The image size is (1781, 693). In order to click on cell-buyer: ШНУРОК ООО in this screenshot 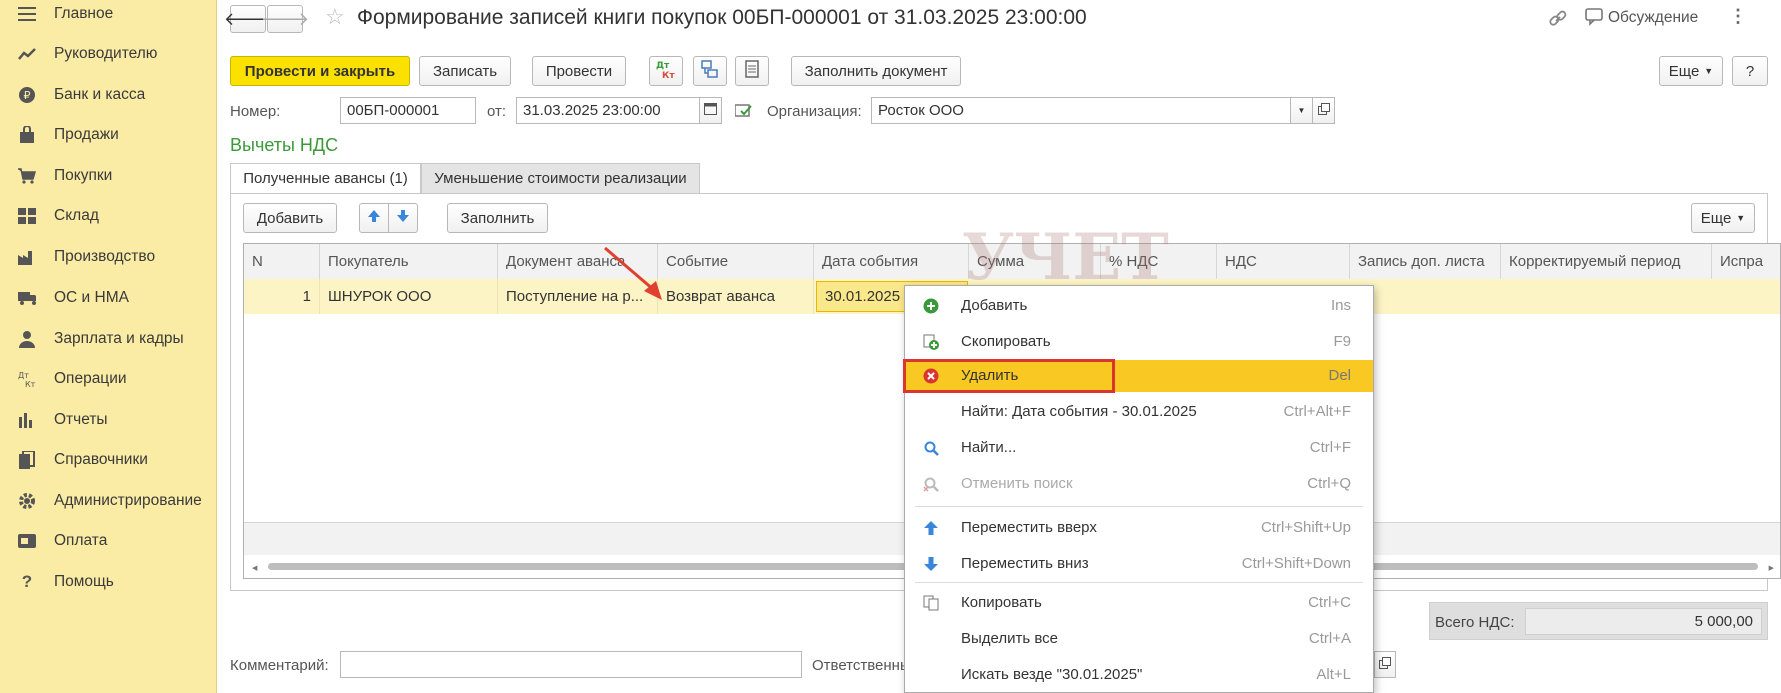, I will do `click(409, 296)`.